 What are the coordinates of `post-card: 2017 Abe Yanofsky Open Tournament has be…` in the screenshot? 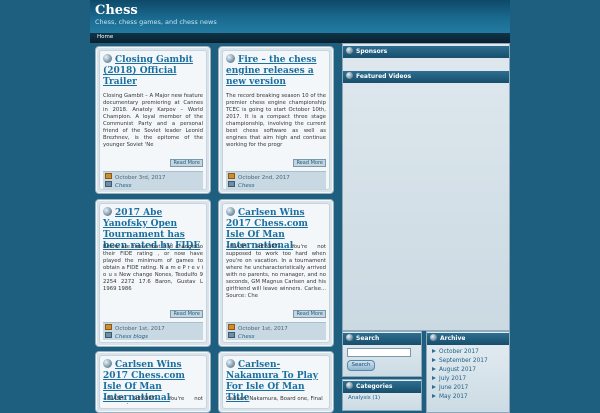 It's located at (153, 273).